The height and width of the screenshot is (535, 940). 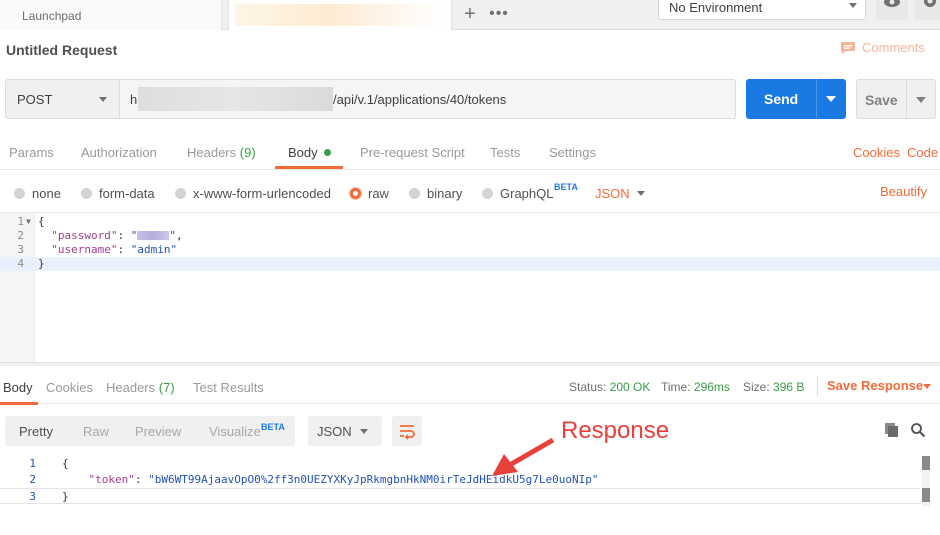 I want to click on radio-graphql: GraphQL, so click(x=517, y=193).